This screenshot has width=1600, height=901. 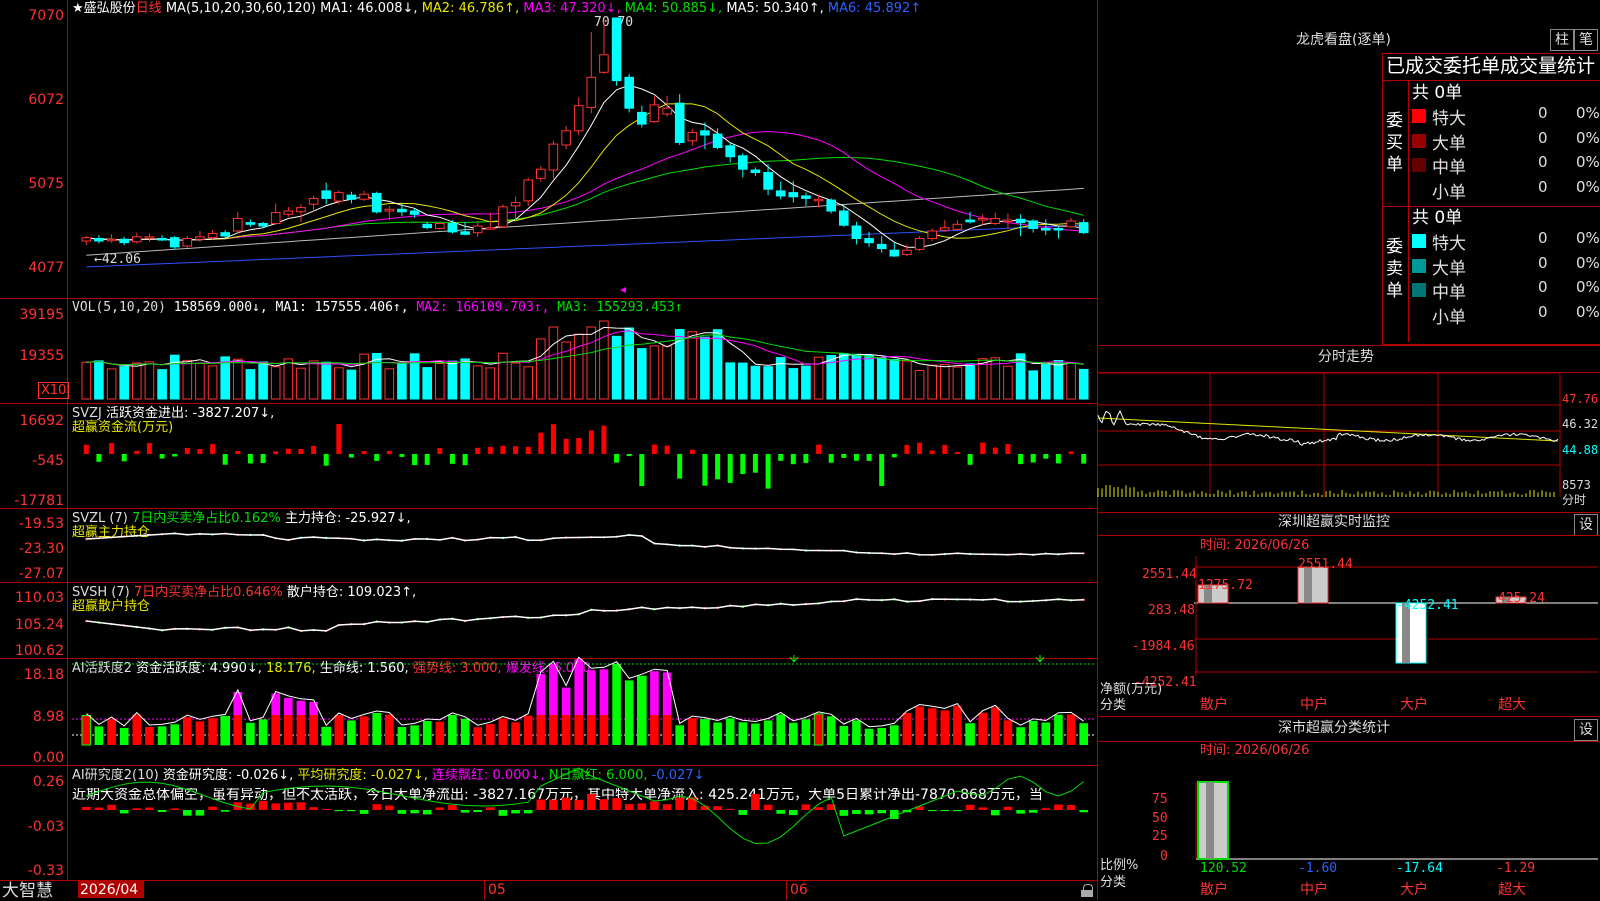 I want to click on monitor-bar-value: 2551.44, so click(x=1325, y=564).